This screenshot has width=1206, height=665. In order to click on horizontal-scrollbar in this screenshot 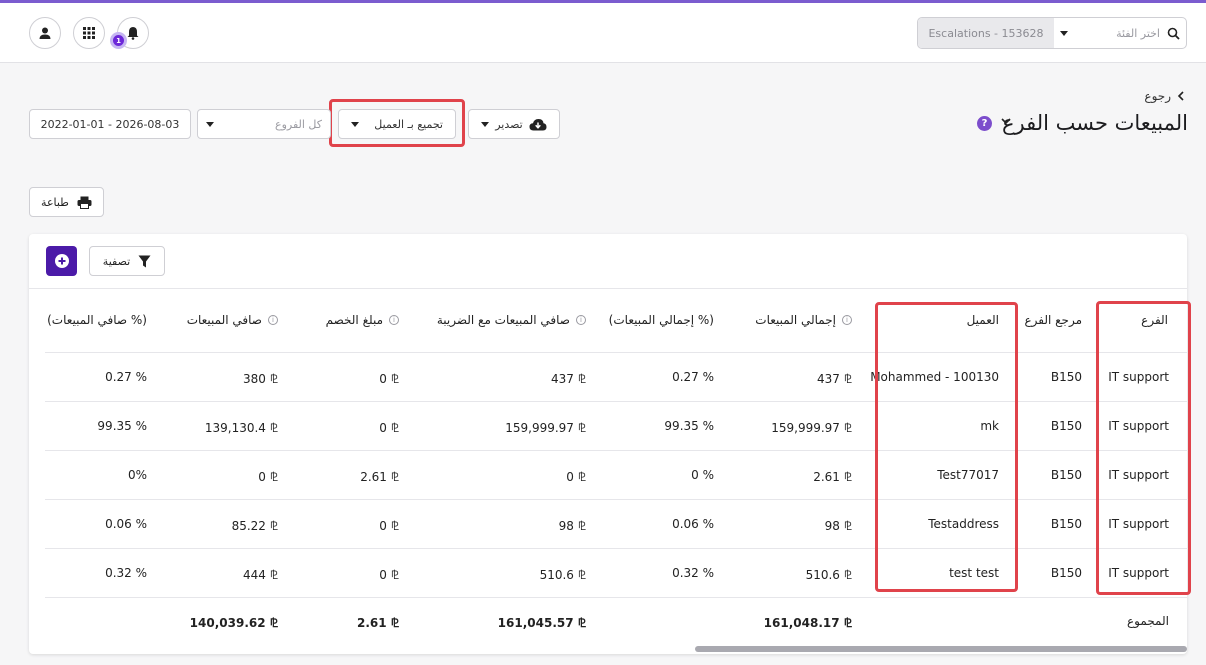, I will do `click(941, 649)`.